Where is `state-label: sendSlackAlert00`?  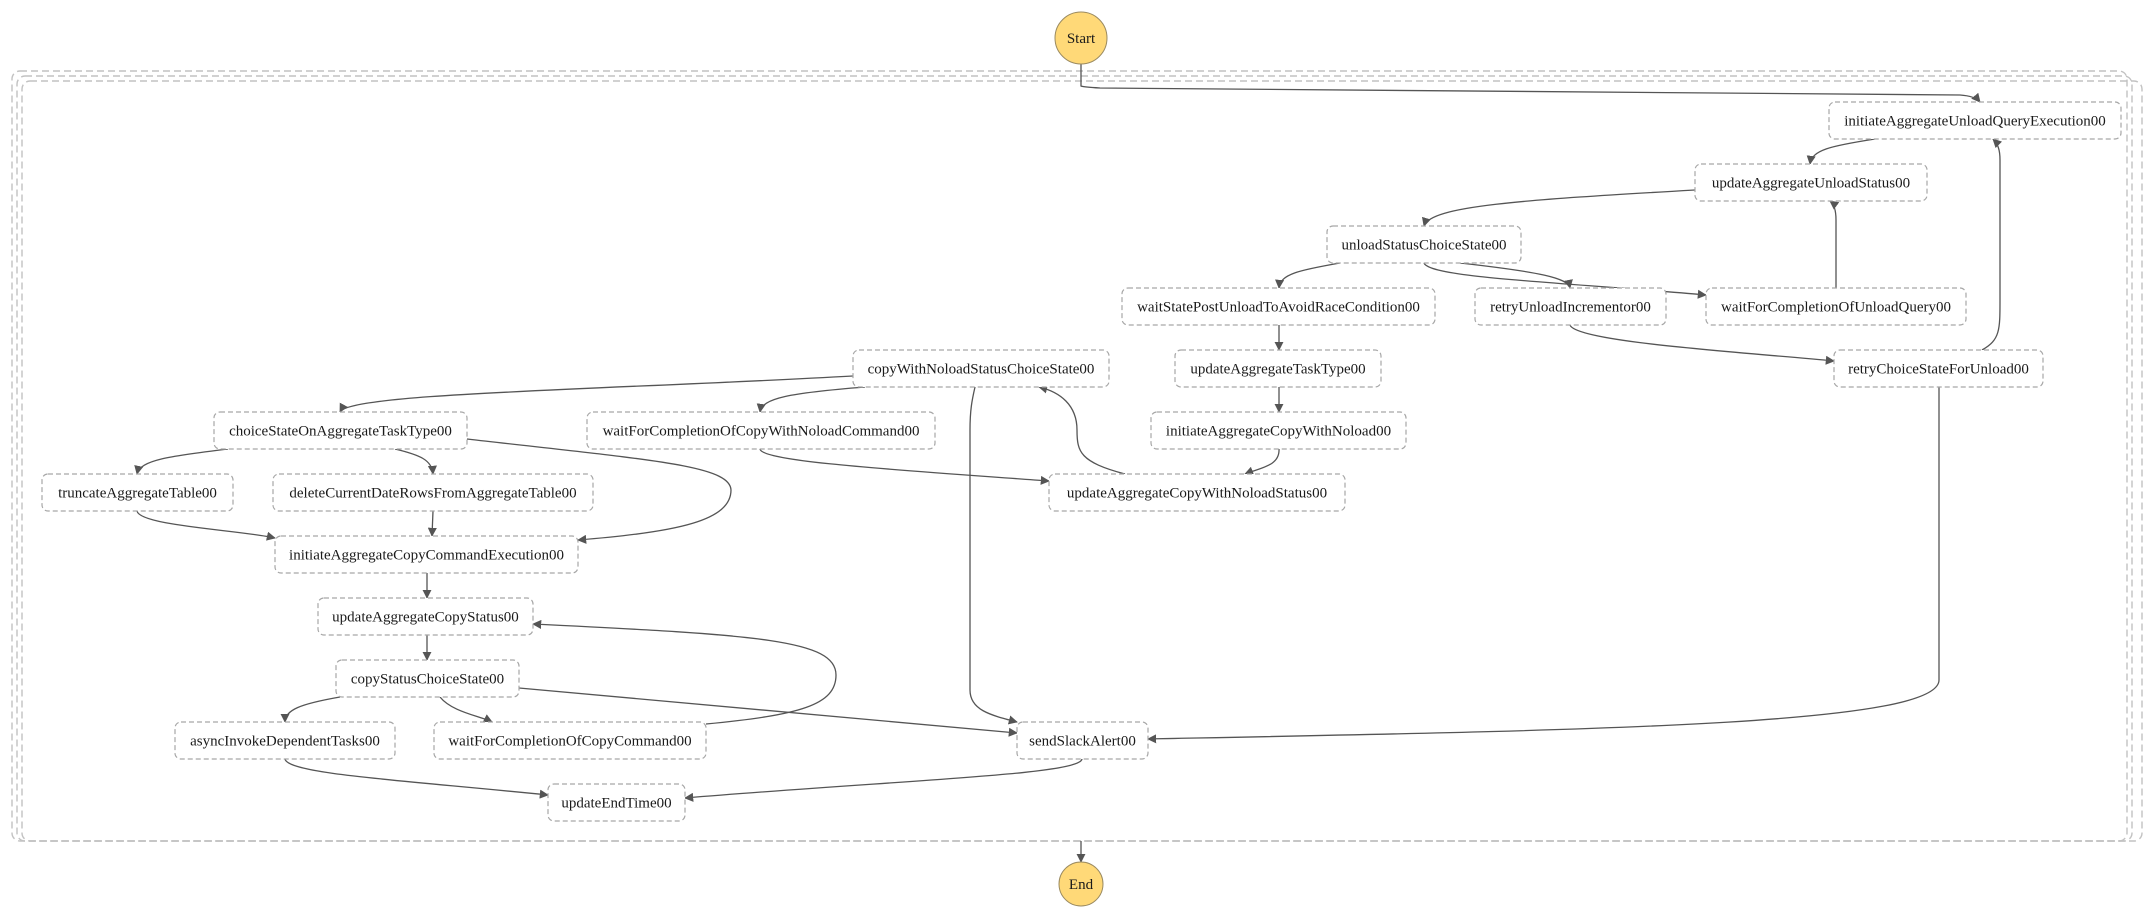
state-label: sendSlackAlert00 is located at coordinates (1082, 742).